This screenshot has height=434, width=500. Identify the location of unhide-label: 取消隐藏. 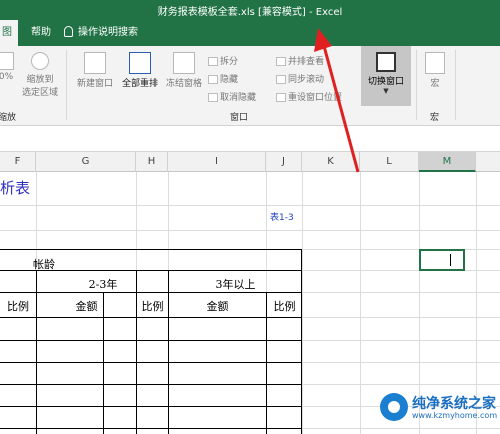
(238, 98).